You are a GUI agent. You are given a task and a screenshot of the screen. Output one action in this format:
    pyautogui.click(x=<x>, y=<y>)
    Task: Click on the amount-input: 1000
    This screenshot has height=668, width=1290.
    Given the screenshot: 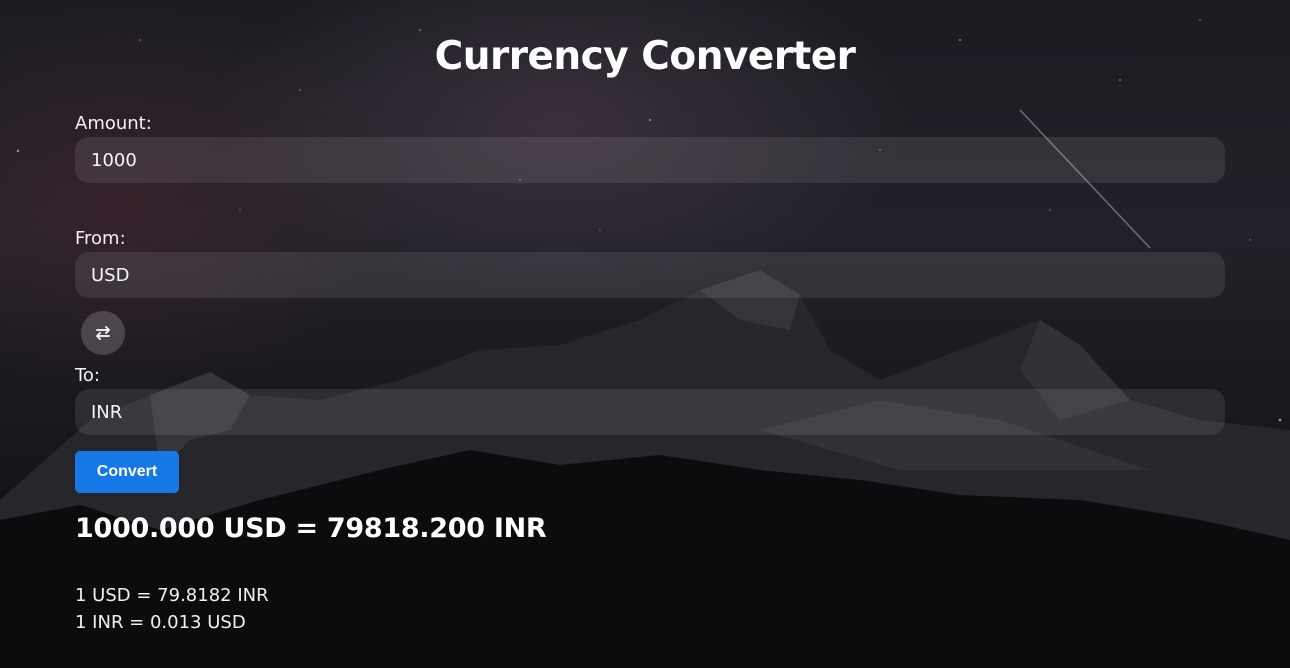 What is the action you would take?
    pyautogui.click(x=650, y=160)
    